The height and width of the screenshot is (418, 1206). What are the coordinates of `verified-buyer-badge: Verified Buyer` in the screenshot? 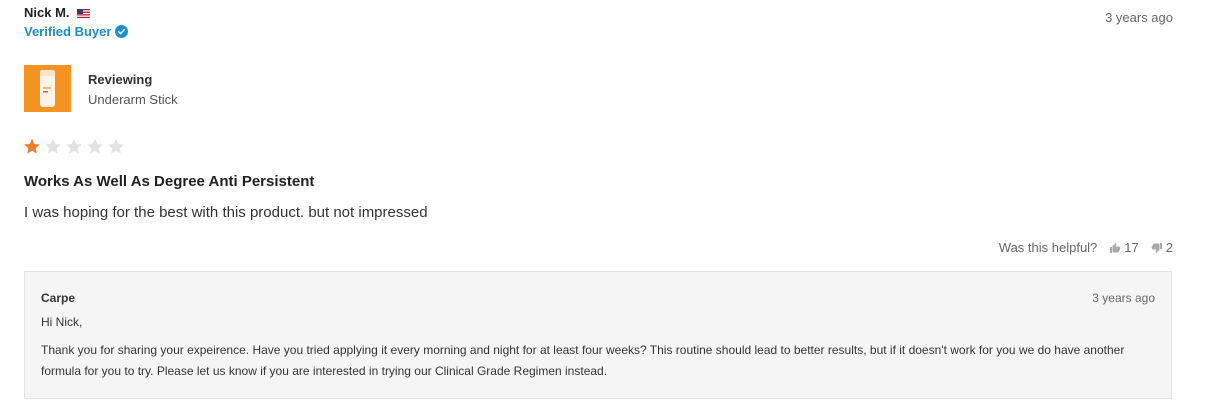 It's located at (76, 31).